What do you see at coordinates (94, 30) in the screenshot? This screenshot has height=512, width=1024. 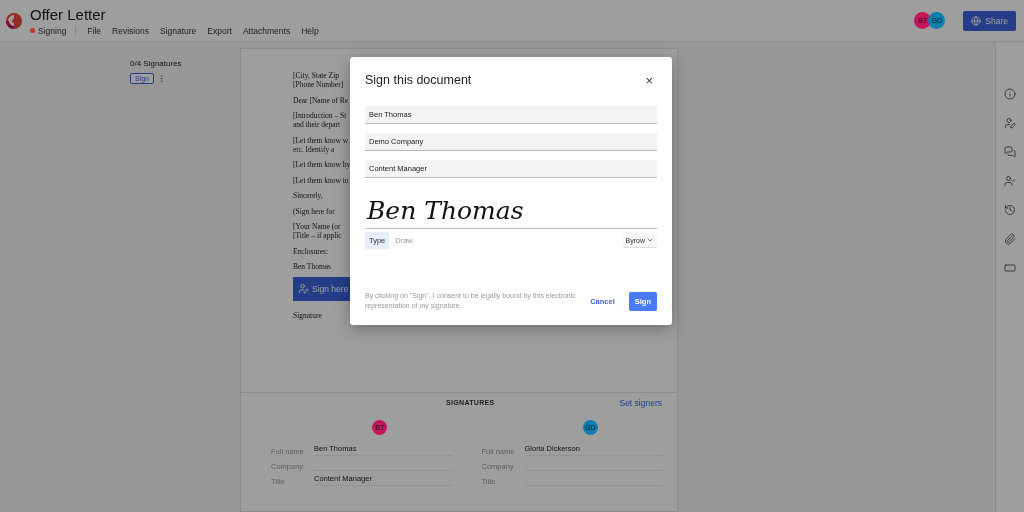 I see `menu-item: File` at bounding box center [94, 30].